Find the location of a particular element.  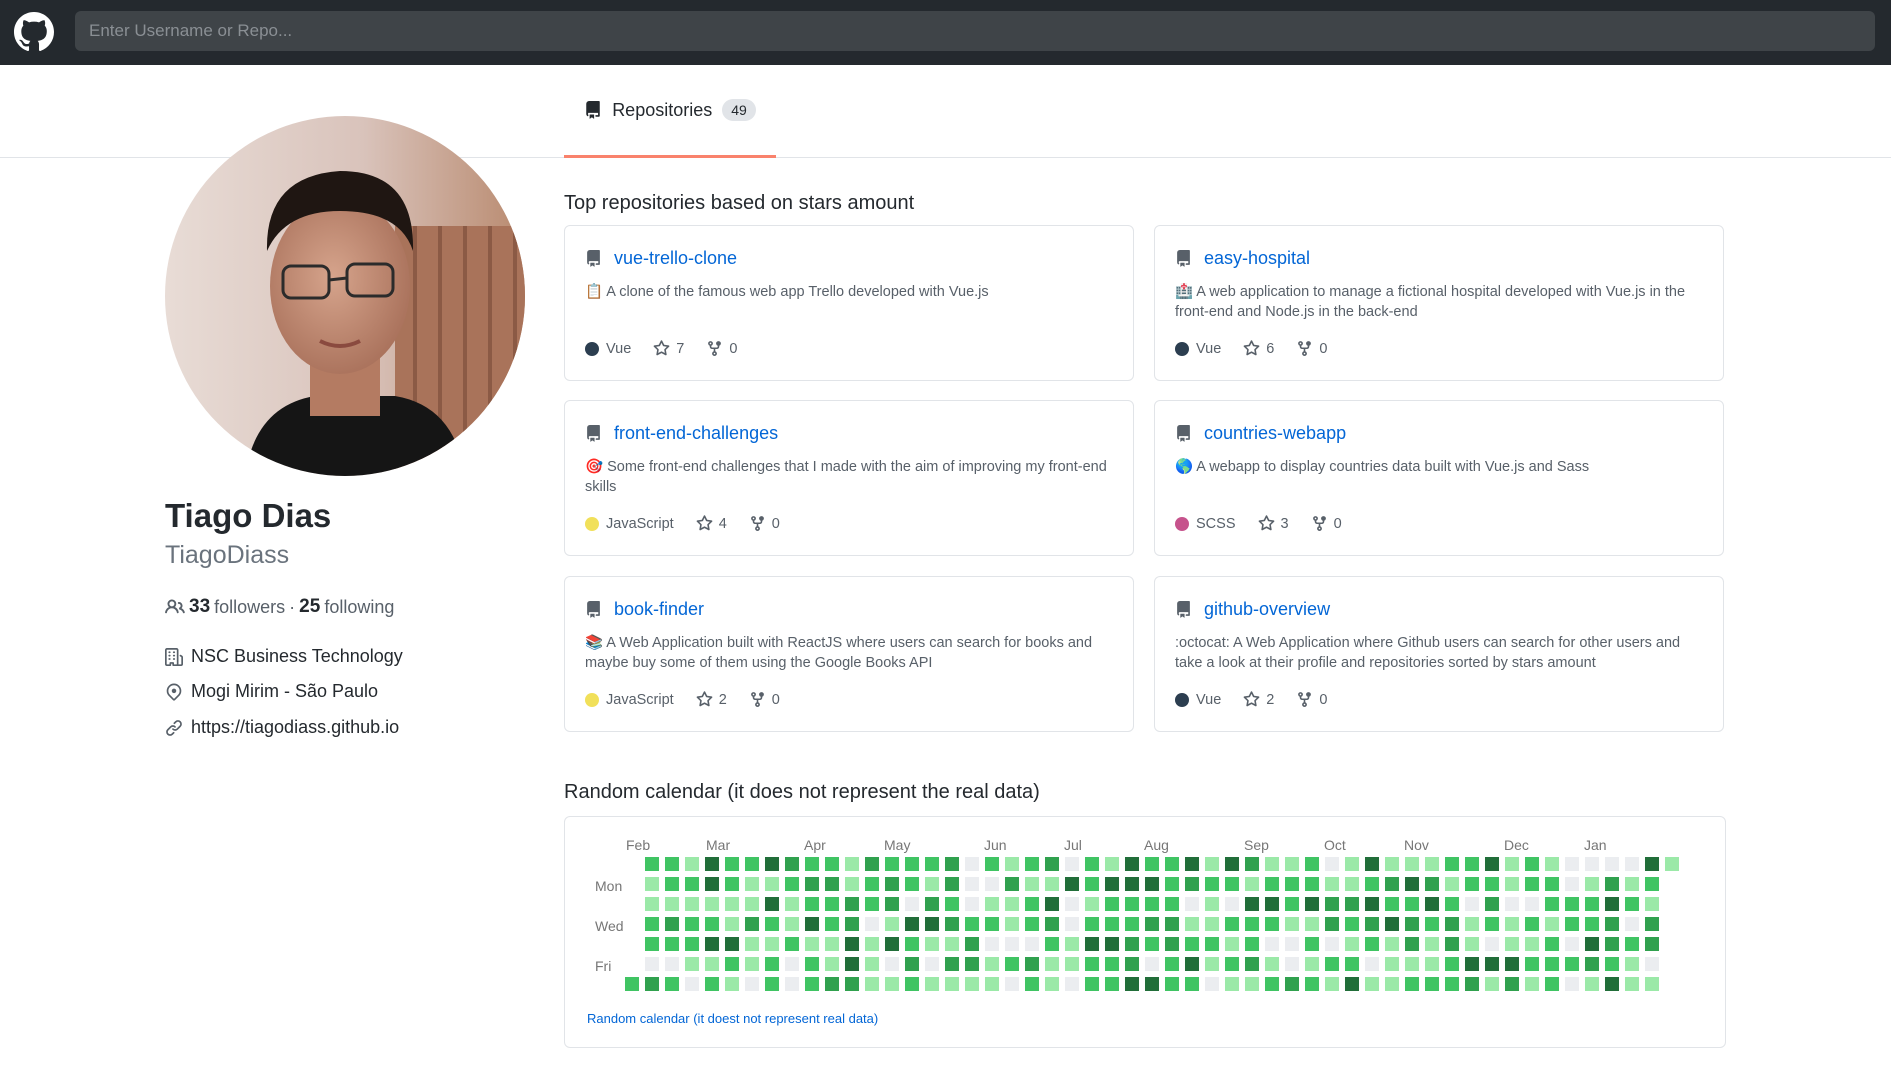

search-input is located at coordinates (975, 31).